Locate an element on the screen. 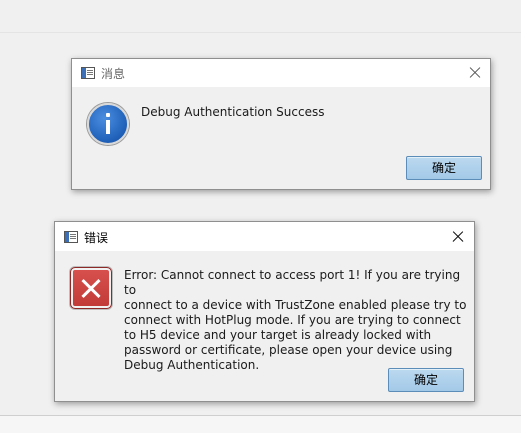  background-window-header is located at coordinates (260, 16).